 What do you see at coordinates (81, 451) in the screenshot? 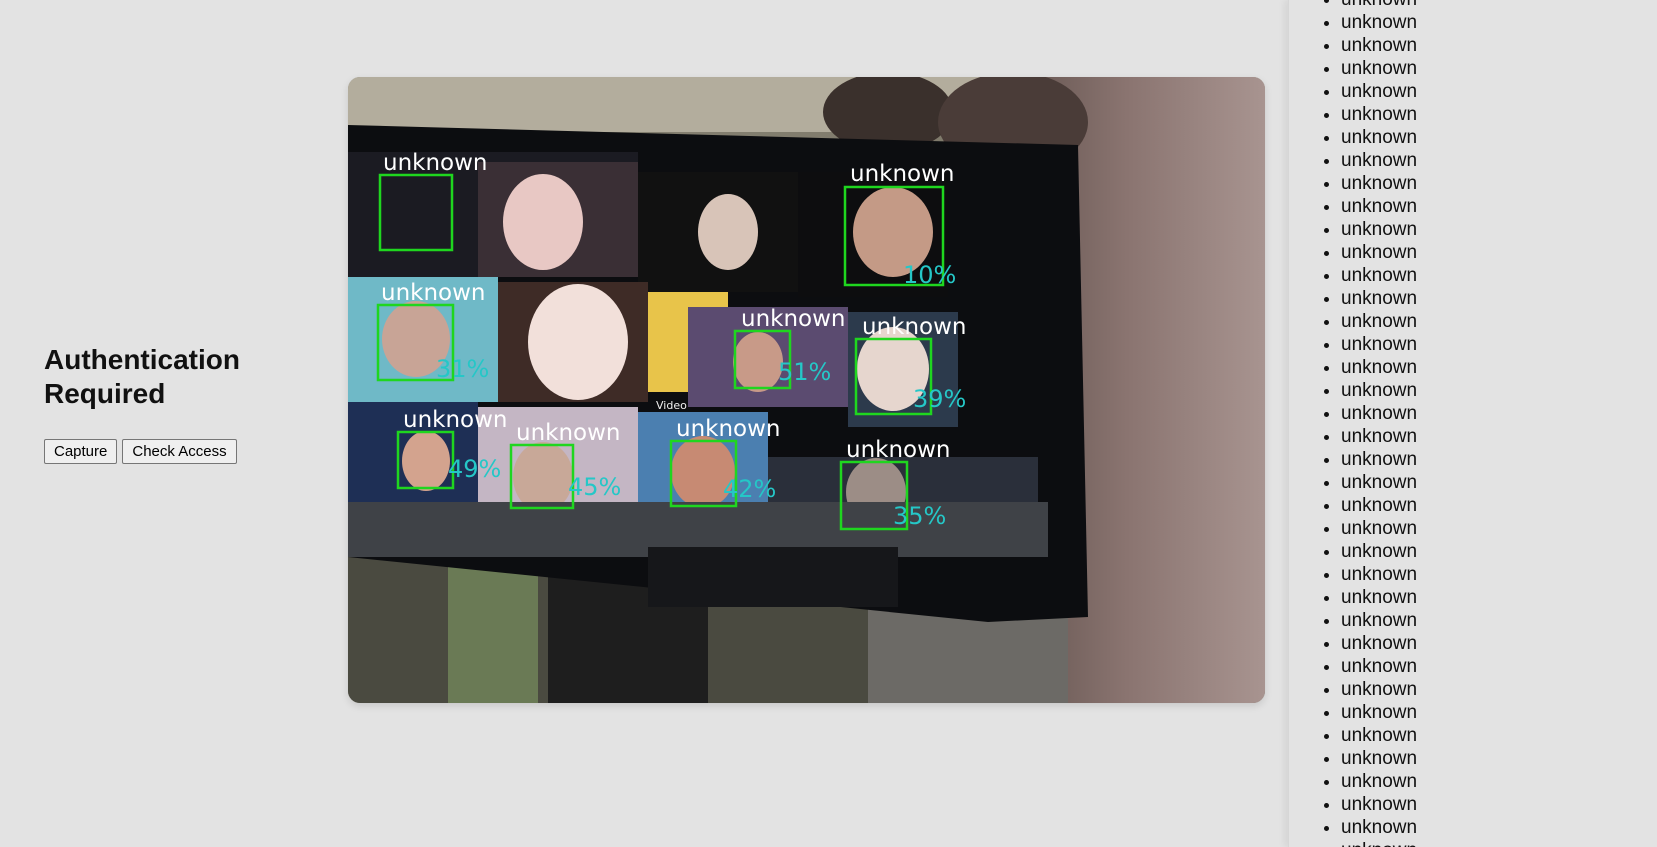
I see `capture-button: Capture` at bounding box center [81, 451].